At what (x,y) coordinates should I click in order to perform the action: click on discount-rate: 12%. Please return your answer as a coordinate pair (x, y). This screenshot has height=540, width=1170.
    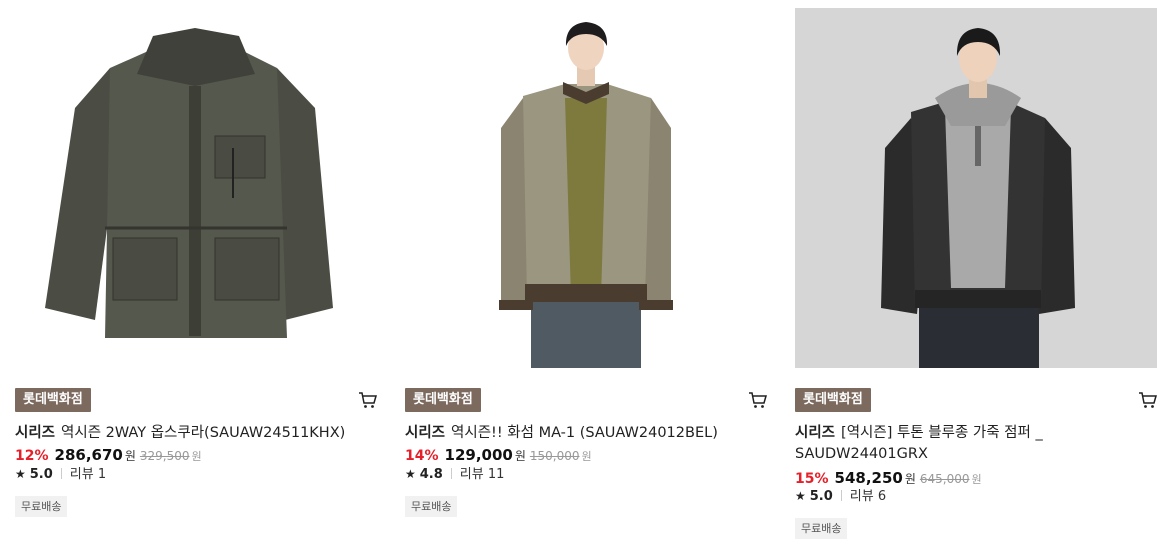
    Looking at the image, I should click on (32, 456).